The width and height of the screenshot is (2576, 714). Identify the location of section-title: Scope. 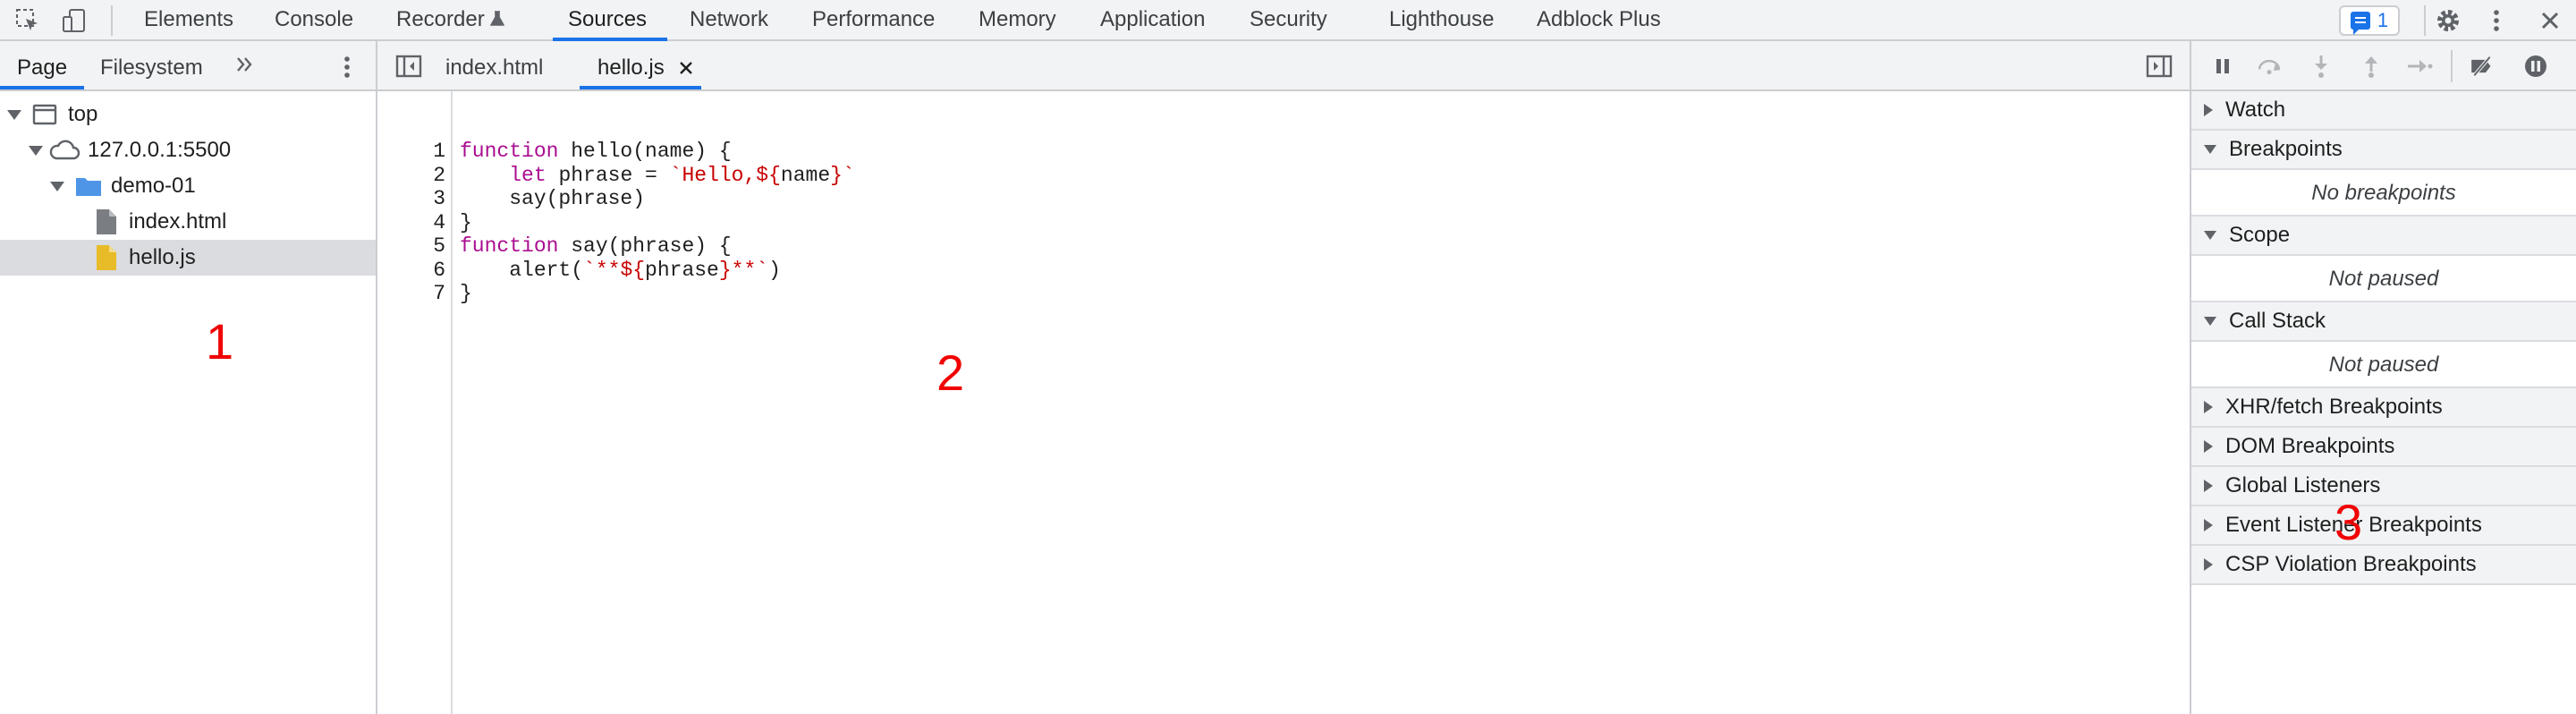
(2260, 235).